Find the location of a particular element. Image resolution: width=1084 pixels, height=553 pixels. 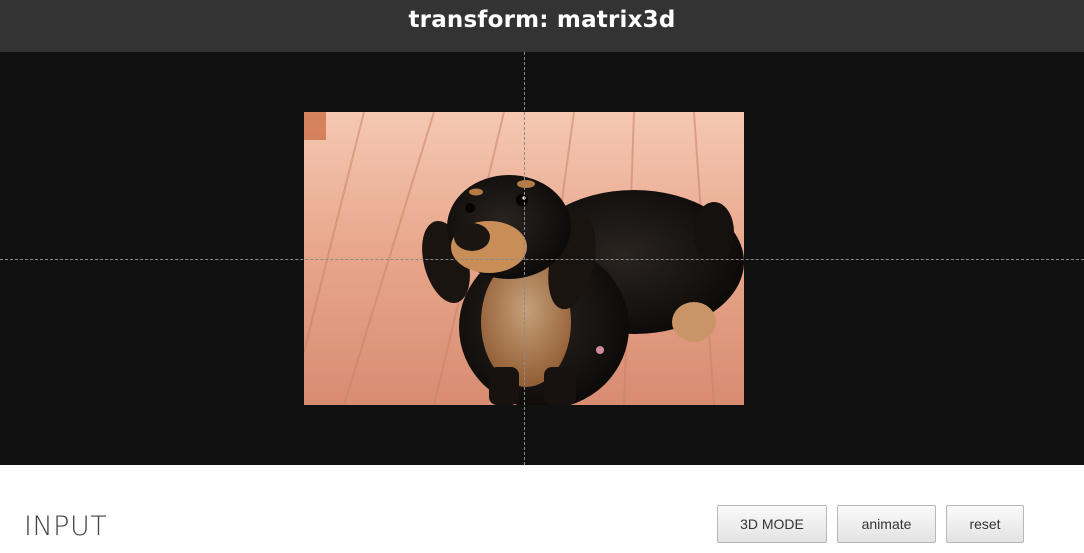

reset-button: reset is located at coordinates (985, 524).